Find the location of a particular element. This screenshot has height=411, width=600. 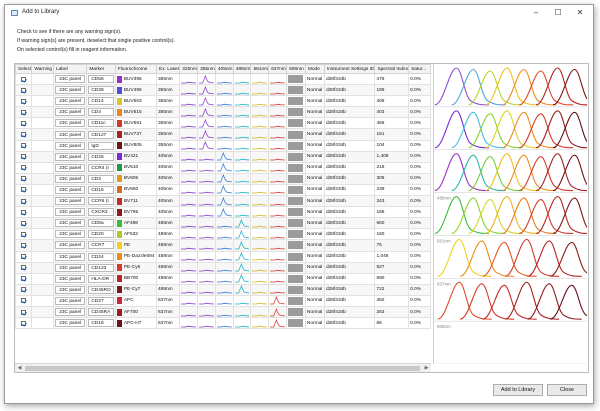

column-header: 320nm is located at coordinates (189, 69).